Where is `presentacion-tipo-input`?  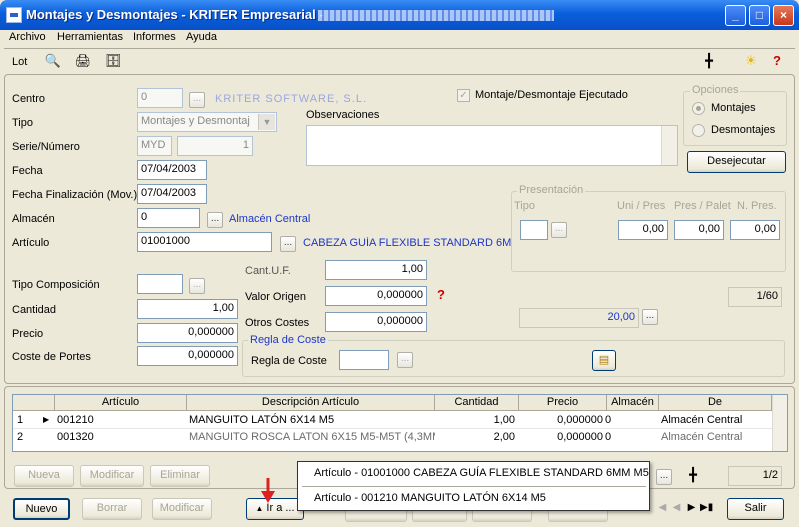 presentacion-tipo-input is located at coordinates (534, 230).